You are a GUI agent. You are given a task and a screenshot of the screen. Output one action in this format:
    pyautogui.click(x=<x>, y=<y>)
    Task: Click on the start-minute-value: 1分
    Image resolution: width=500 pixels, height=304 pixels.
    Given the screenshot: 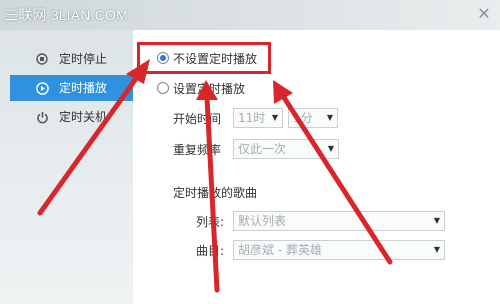 What is the action you would take?
    pyautogui.click(x=303, y=118)
    